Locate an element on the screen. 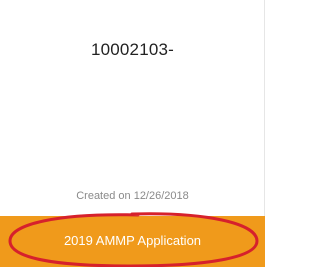 Image resolution: width=320 pixels, height=267 pixels. application-id: 10002103- is located at coordinates (132, 49).